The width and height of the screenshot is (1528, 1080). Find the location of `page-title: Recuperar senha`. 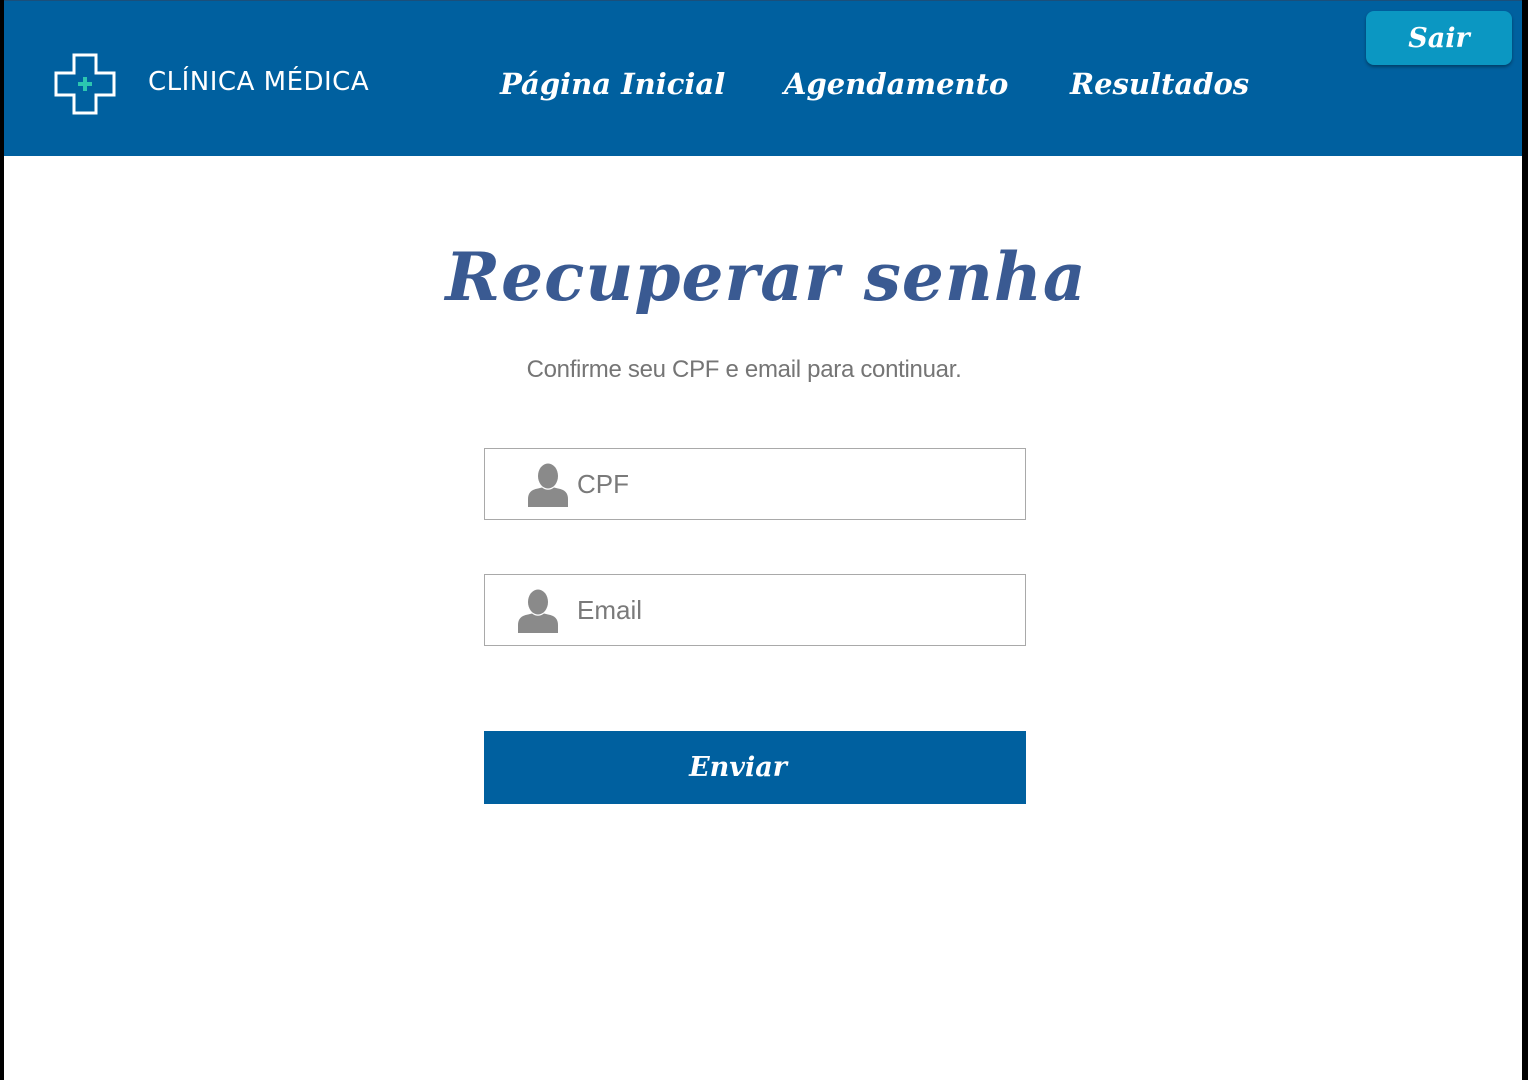

page-title: Recuperar senha is located at coordinates (766, 277).